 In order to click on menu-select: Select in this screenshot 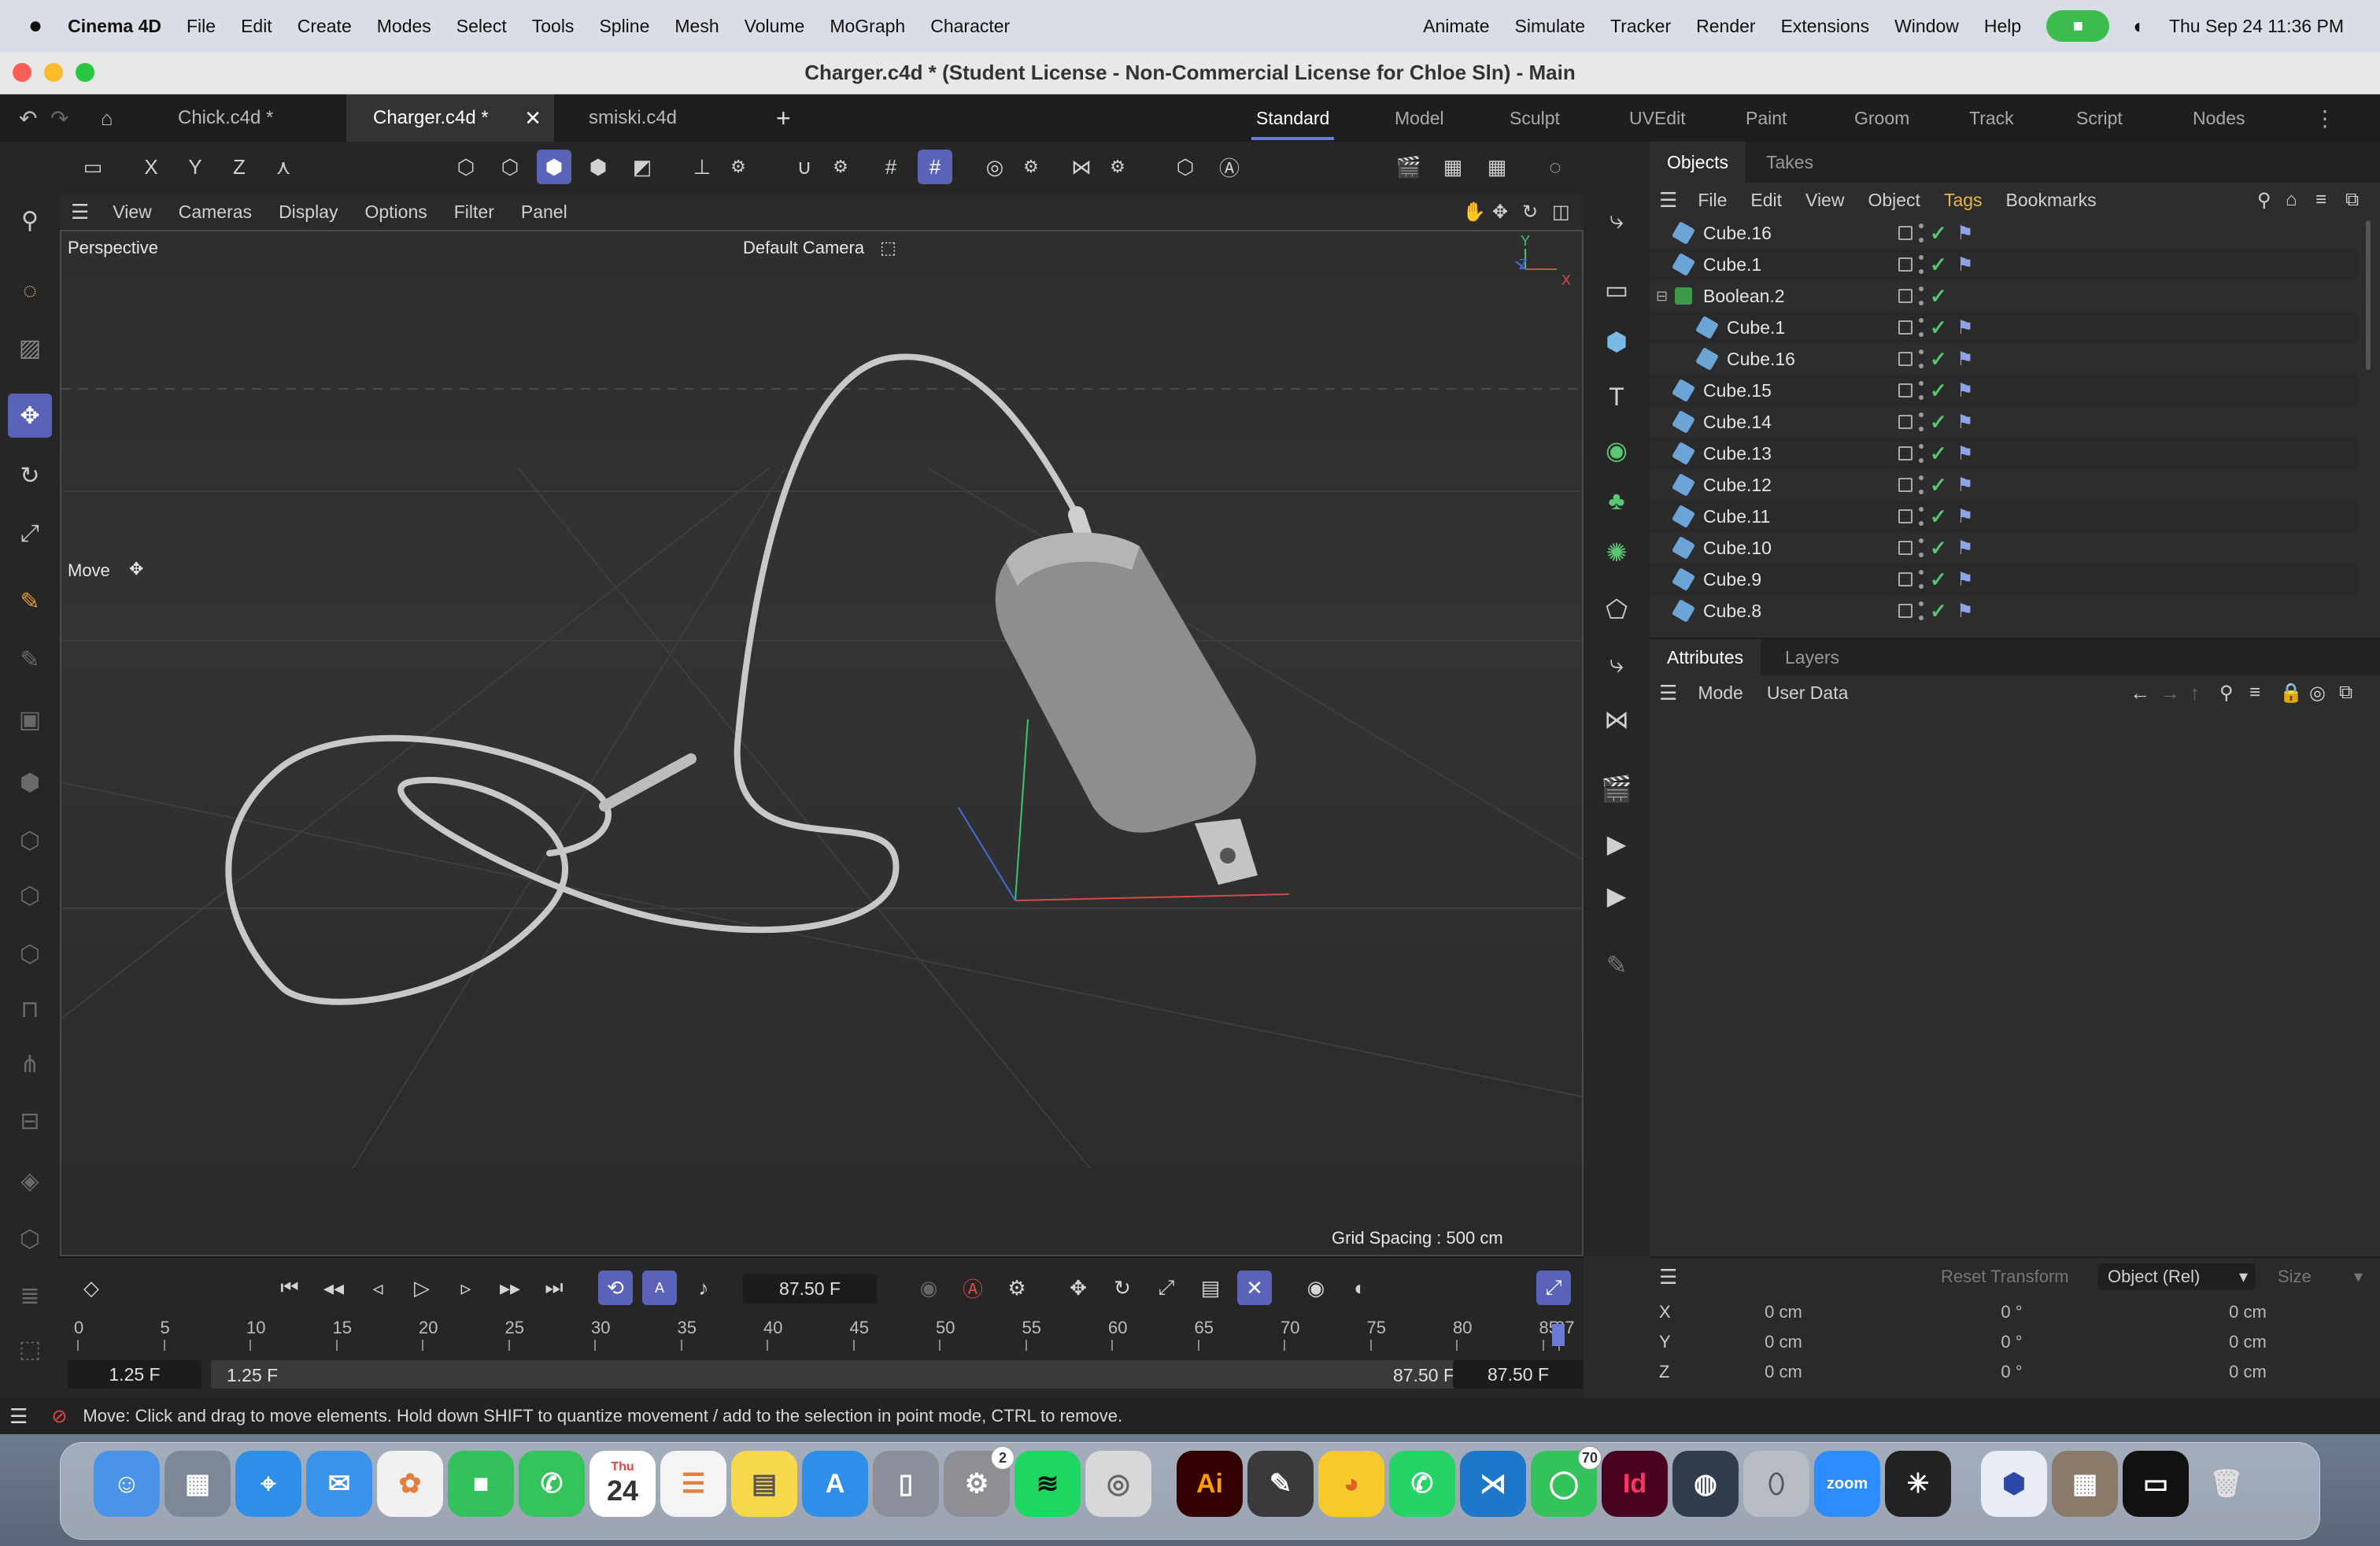, I will do `click(481, 27)`.